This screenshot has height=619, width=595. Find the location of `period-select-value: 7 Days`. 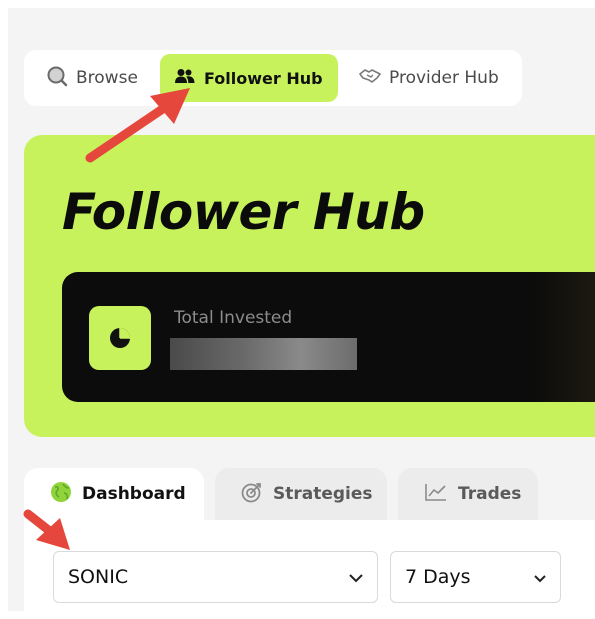

period-select-value: 7 Days is located at coordinates (438, 577).